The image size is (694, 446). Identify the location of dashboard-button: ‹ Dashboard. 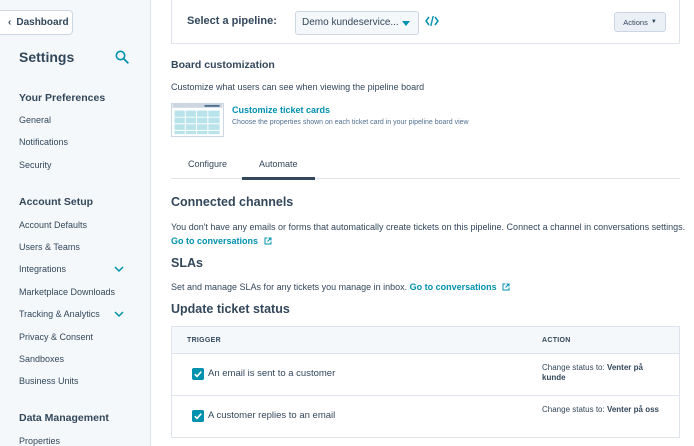
(36, 22).